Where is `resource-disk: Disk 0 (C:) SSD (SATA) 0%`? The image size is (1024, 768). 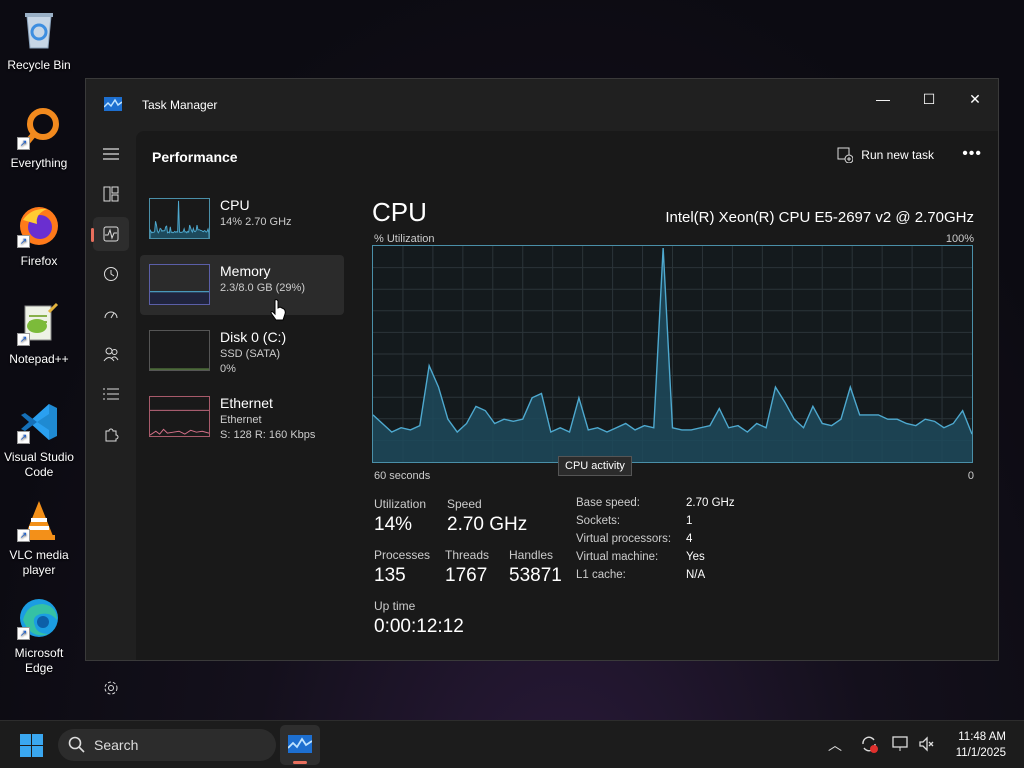
resource-disk: Disk 0 (C:) SSD (SATA) 0% is located at coordinates (242, 351).